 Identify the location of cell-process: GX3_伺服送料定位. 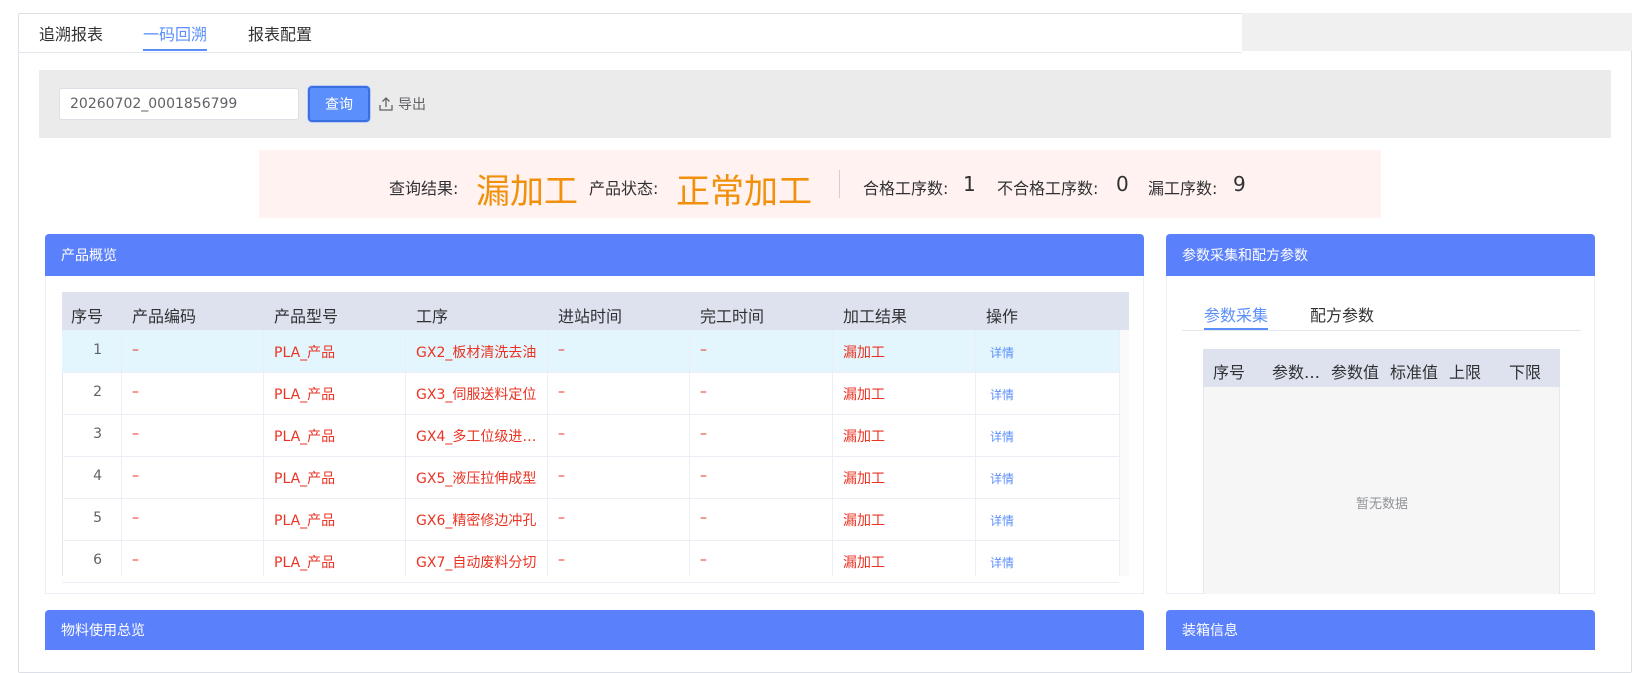
(476, 395).